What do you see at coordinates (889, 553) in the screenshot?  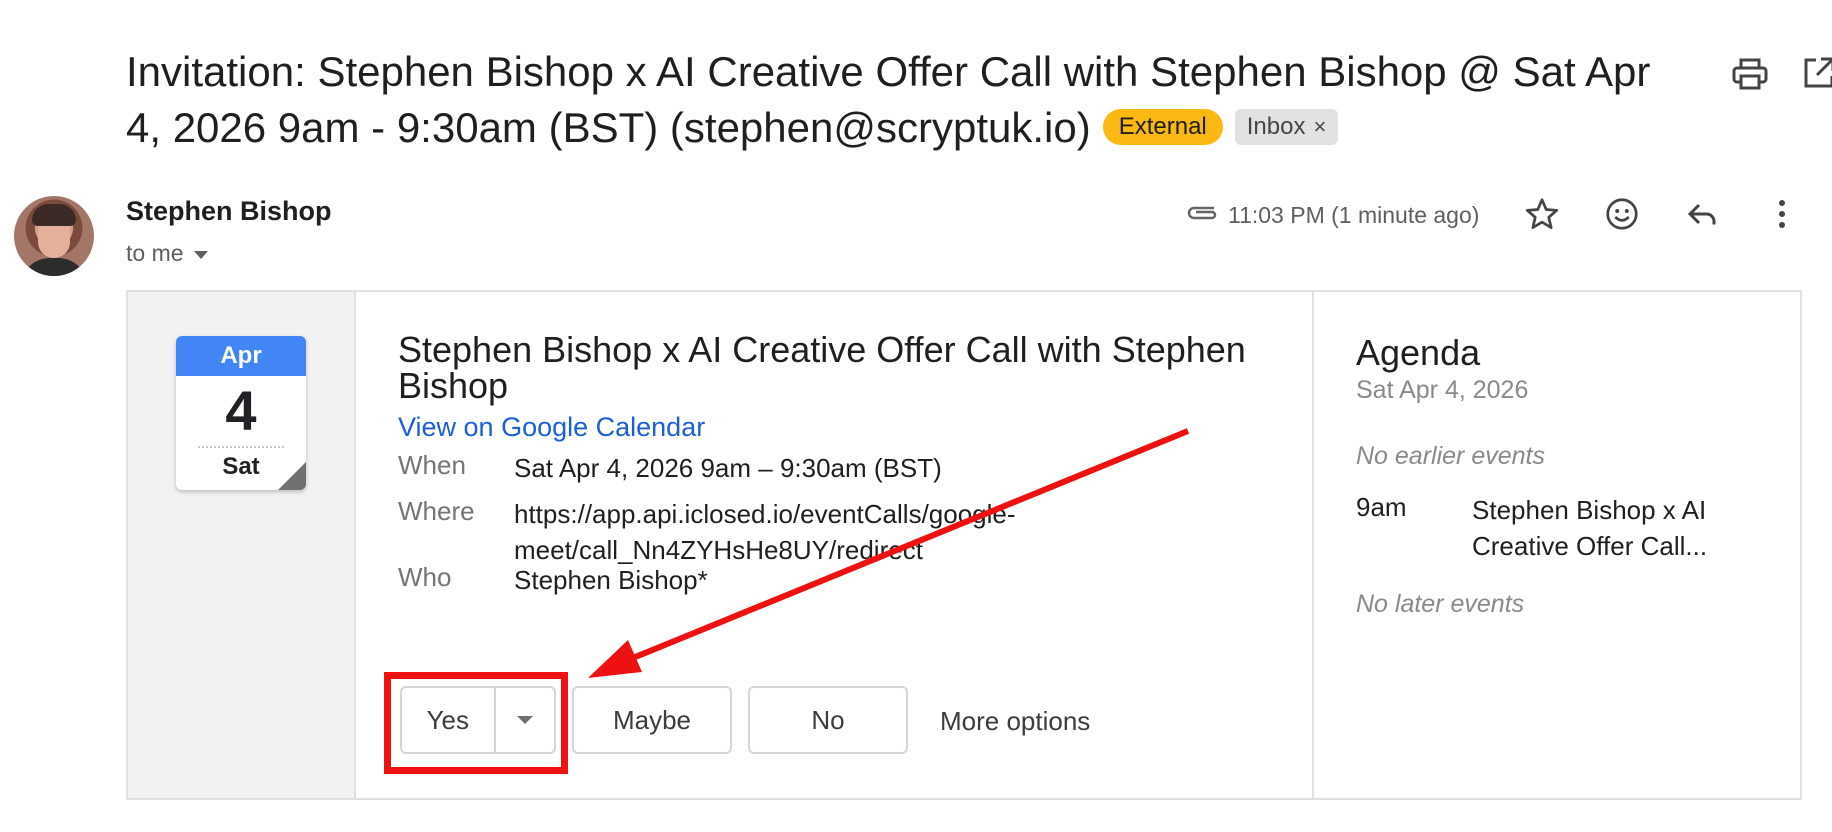 I see `annotation-arrow` at bounding box center [889, 553].